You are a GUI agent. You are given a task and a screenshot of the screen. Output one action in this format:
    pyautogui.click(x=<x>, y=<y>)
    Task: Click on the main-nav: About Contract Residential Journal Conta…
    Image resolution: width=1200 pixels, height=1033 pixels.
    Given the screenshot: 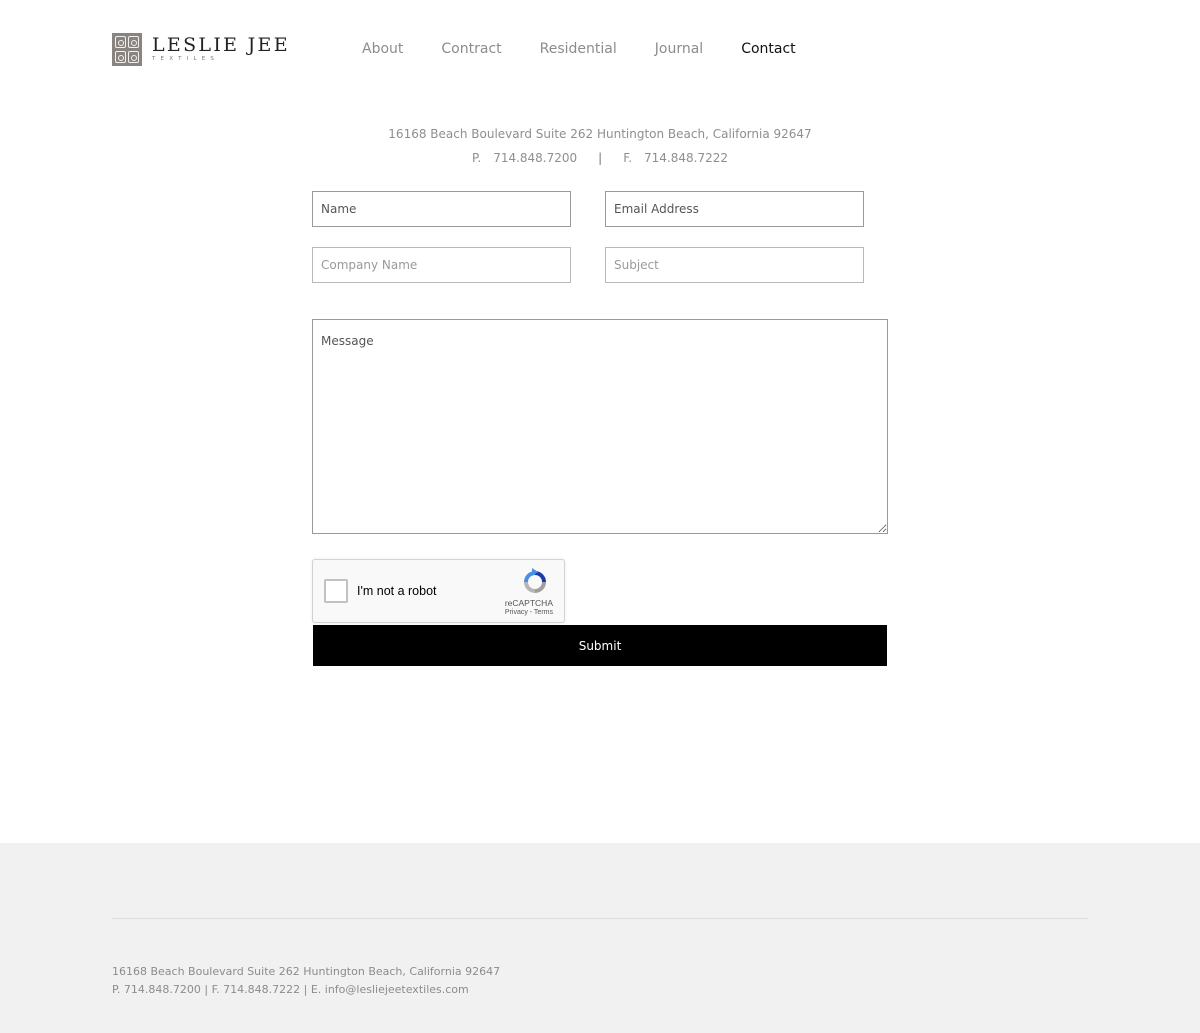 What is the action you would take?
    pyautogui.click(x=598, y=49)
    